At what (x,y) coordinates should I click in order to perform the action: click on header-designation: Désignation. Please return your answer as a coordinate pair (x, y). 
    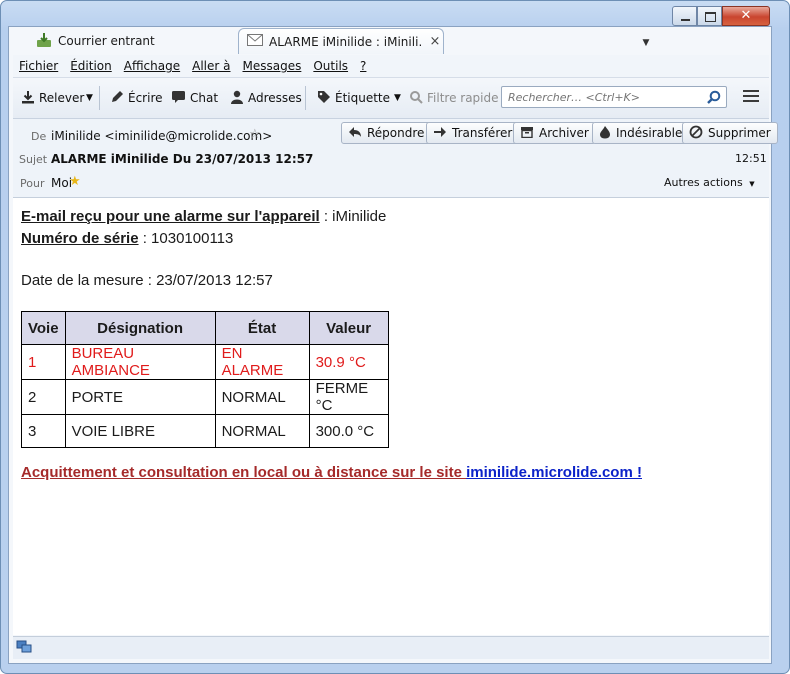
    Looking at the image, I should click on (140, 328).